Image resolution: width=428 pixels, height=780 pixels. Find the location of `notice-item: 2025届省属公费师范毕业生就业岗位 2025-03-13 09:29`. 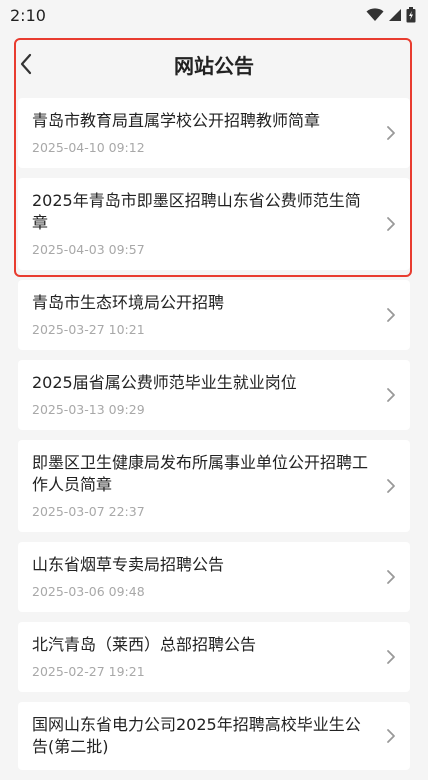

notice-item: 2025届省属公费师范毕业生就业岗位 2025-03-13 09:29 is located at coordinates (214, 395).